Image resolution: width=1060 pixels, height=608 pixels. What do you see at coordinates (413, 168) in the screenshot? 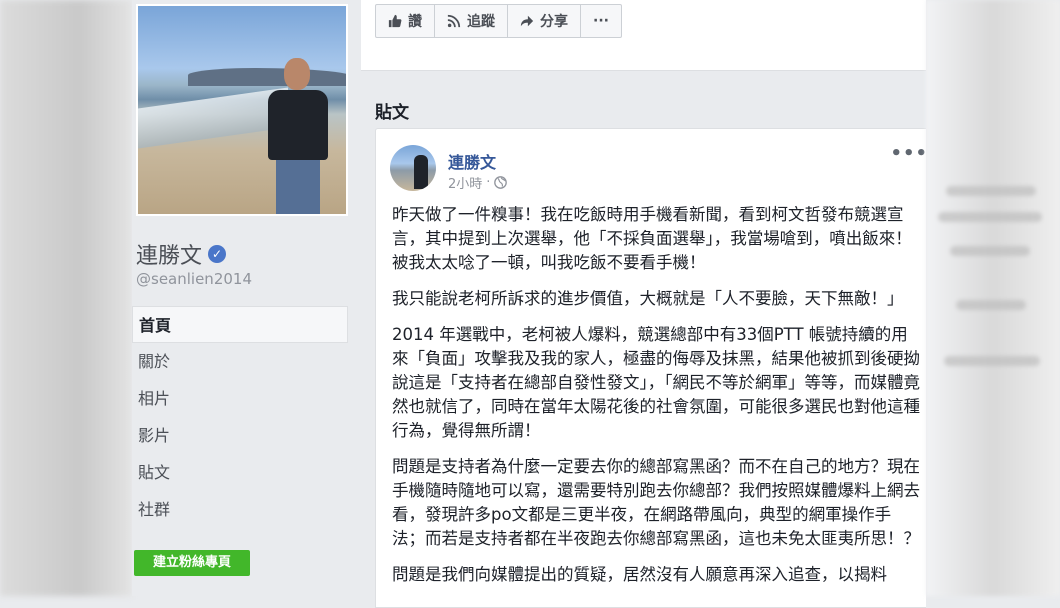
I see `author-avatar` at bounding box center [413, 168].